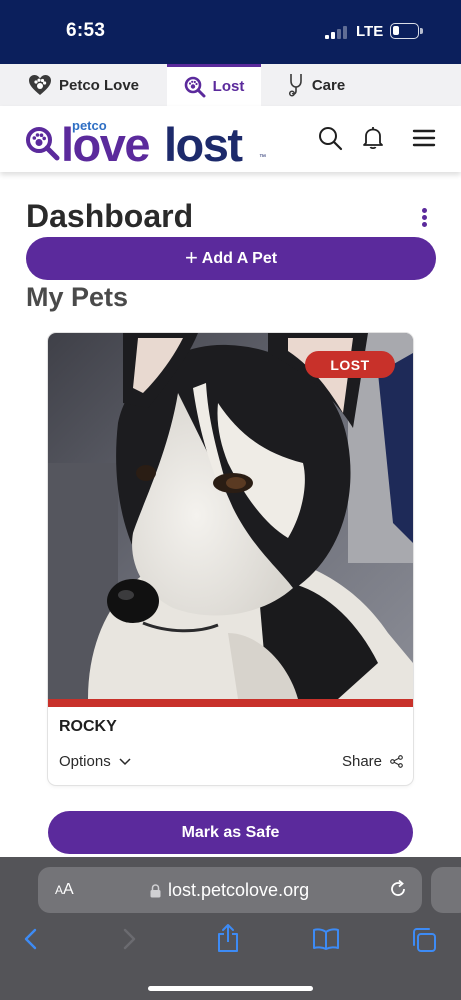 The width and height of the screenshot is (461, 1000). What do you see at coordinates (337, 32) in the screenshot?
I see `cell-signal-icon` at bounding box center [337, 32].